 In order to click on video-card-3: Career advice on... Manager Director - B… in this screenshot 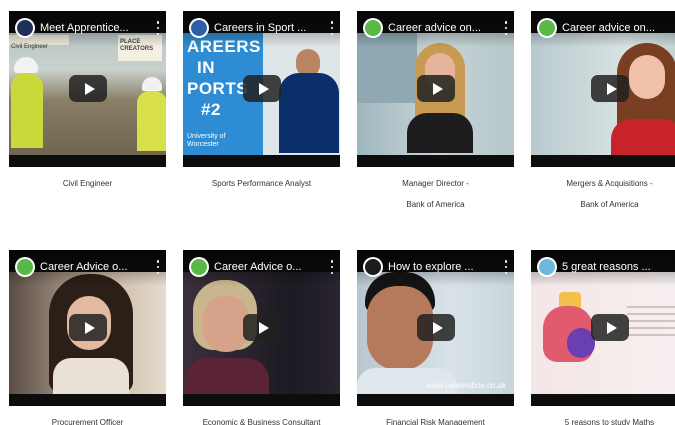, I will do `click(435, 113)`.